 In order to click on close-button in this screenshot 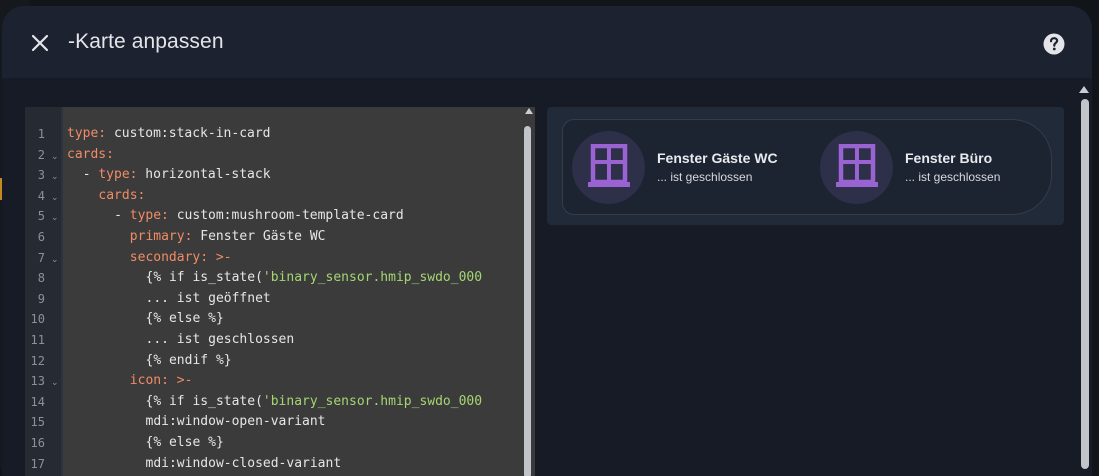, I will do `click(40, 43)`.